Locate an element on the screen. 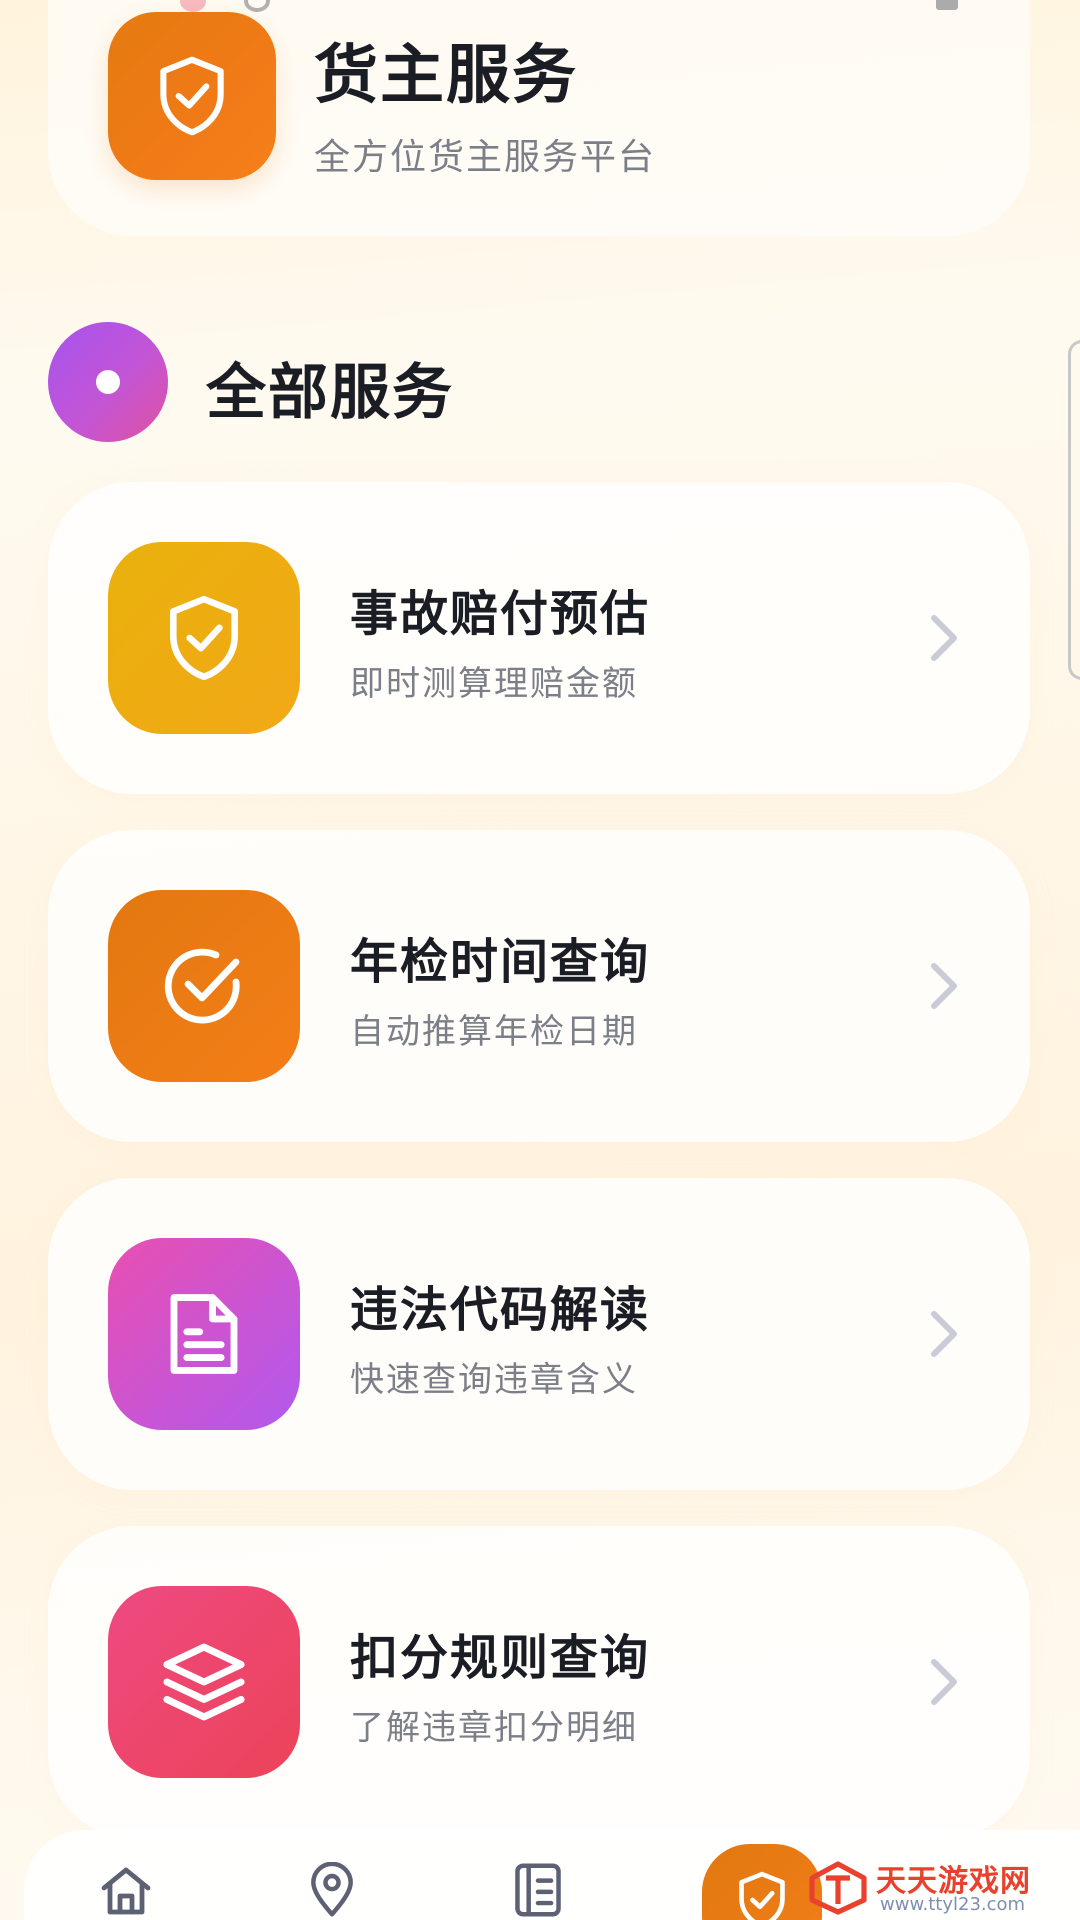 The height and width of the screenshot is (1920, 1080). map-pin-icon is located at coordinates (332, 1889).